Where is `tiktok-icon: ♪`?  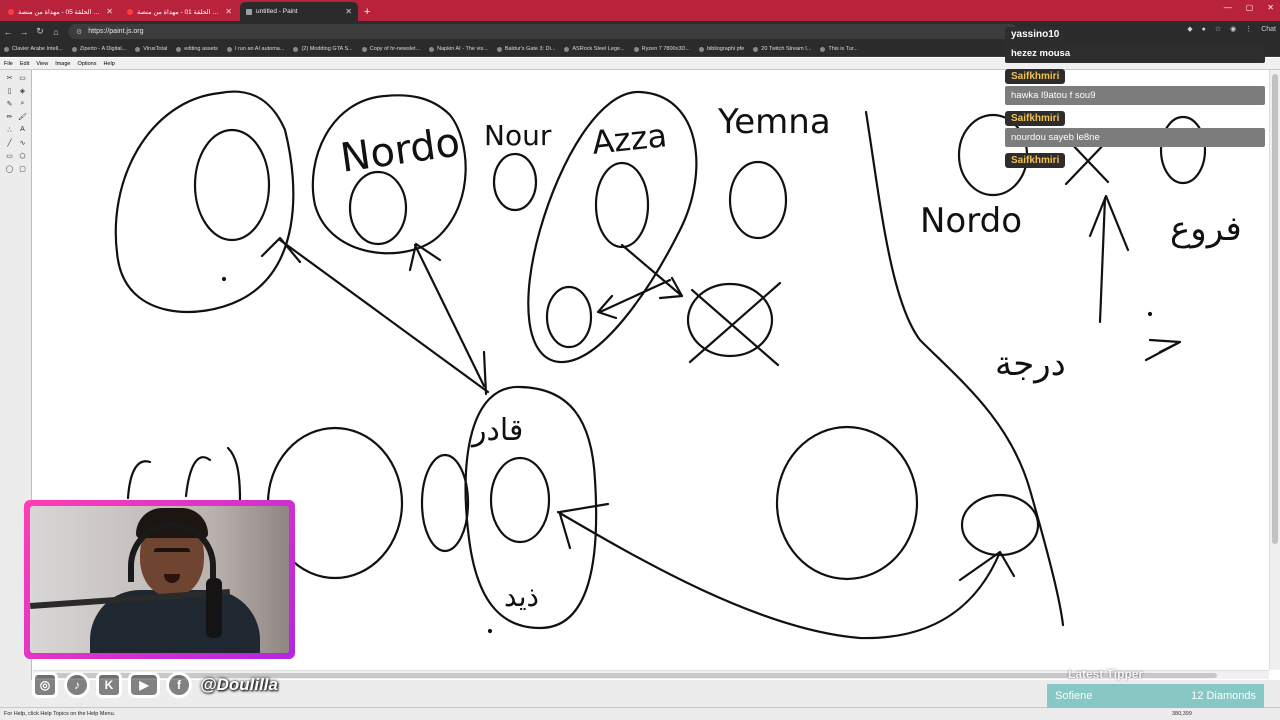 tiktok-icon: ♪ is located at coordinates (77, 685).